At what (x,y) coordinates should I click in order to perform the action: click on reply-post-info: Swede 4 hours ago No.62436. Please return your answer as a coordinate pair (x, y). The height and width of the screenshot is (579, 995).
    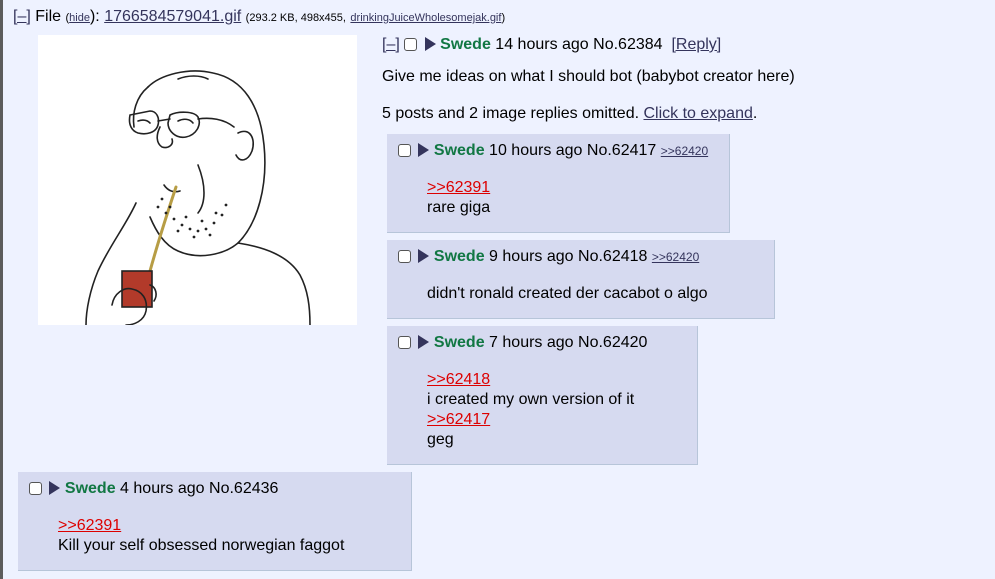
    Looking at the image, I should click on (153, 489).